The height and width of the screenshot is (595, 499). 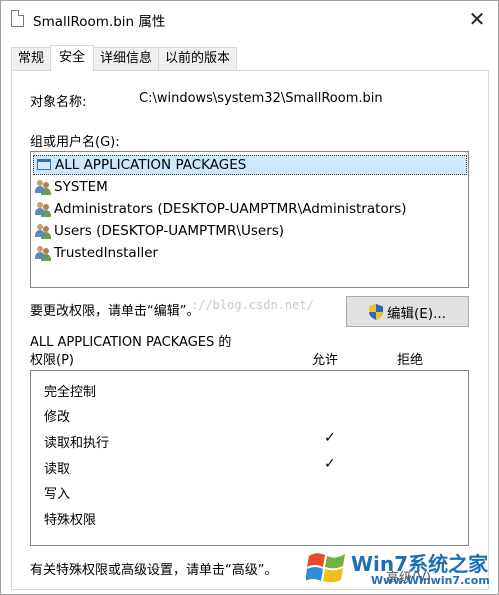 I want to click on tab-general: 常规, so click(x=31, y=59).